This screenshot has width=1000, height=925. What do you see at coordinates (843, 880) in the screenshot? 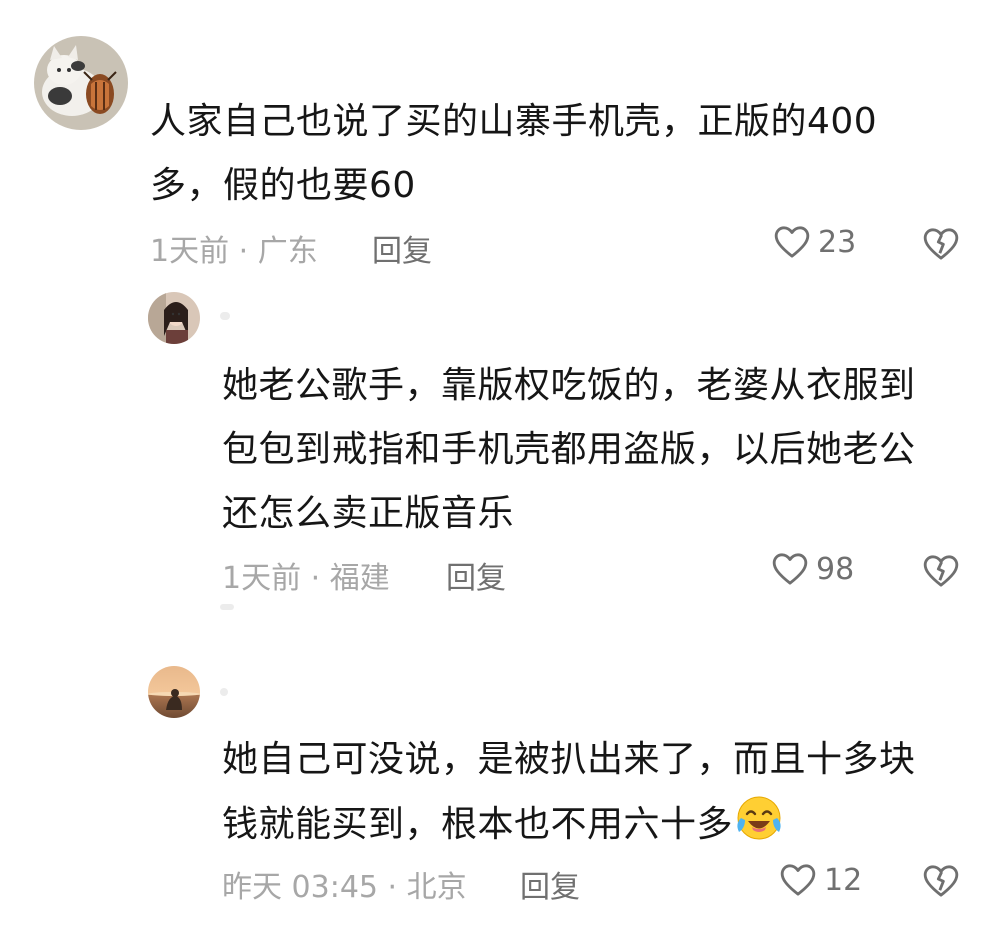
I see `like-count: 12` at bounding box center [843, 880].